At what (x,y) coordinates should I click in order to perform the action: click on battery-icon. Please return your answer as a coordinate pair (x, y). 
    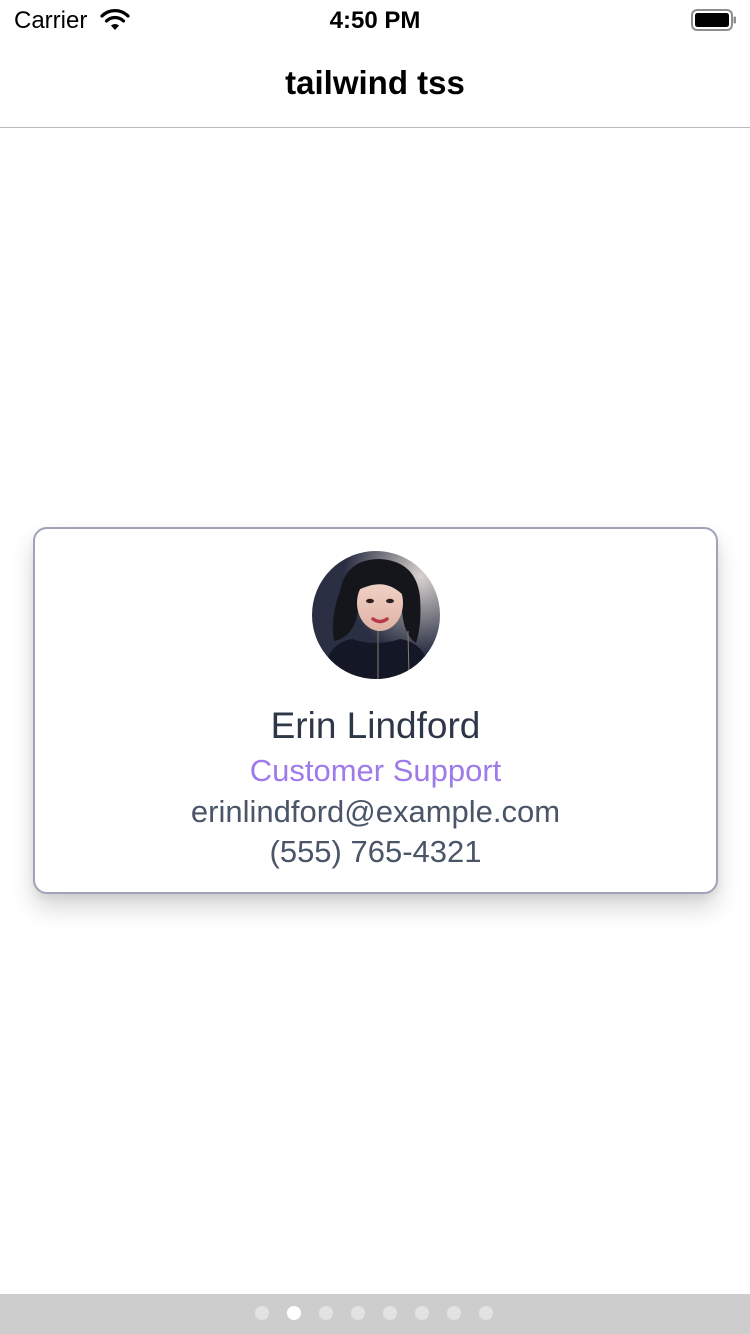
    Looking at the image, I should click on (713, 20).